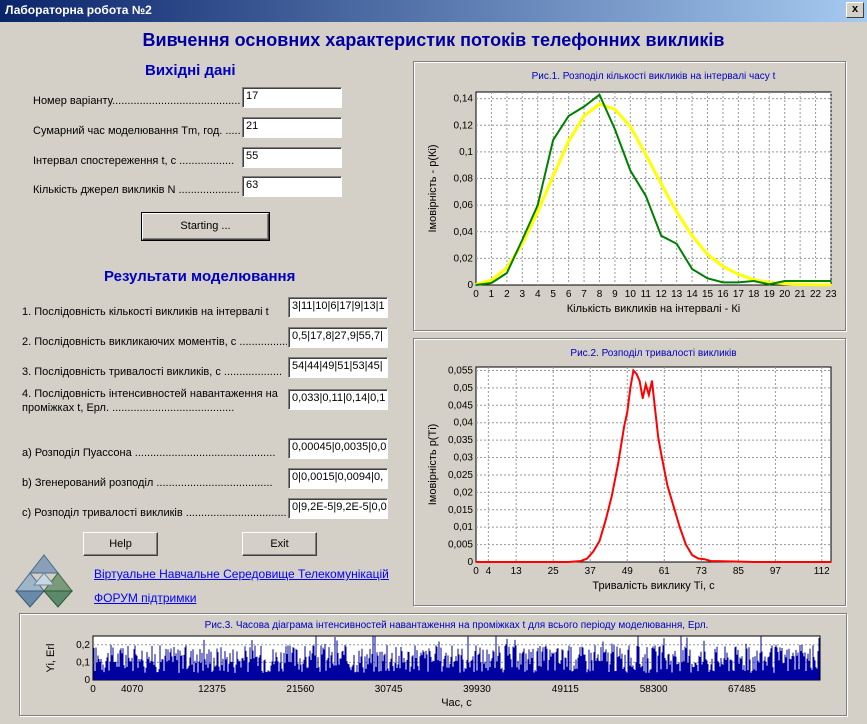  I want to click on chart1-xtick-label: 0, so click(476, 294).